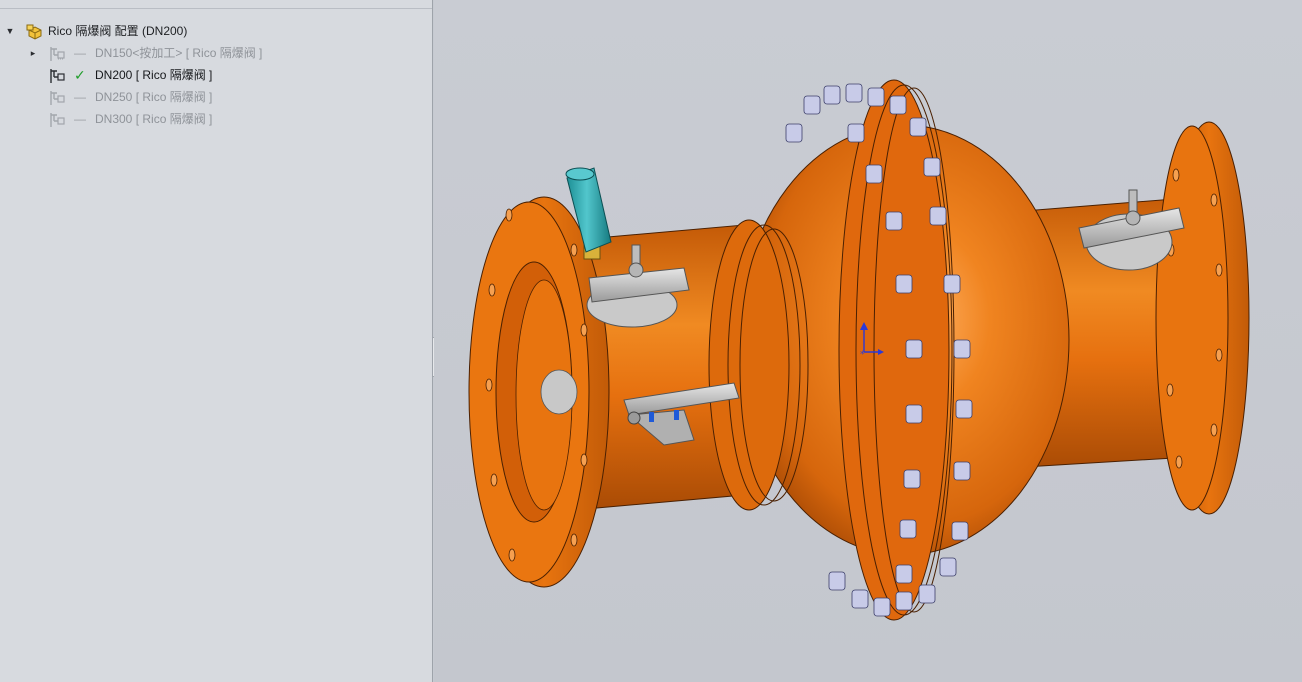  Describe the element at coordinates (10, 31) in the screenshot. I see `collapse-arrow-icon: ▼` at that location.